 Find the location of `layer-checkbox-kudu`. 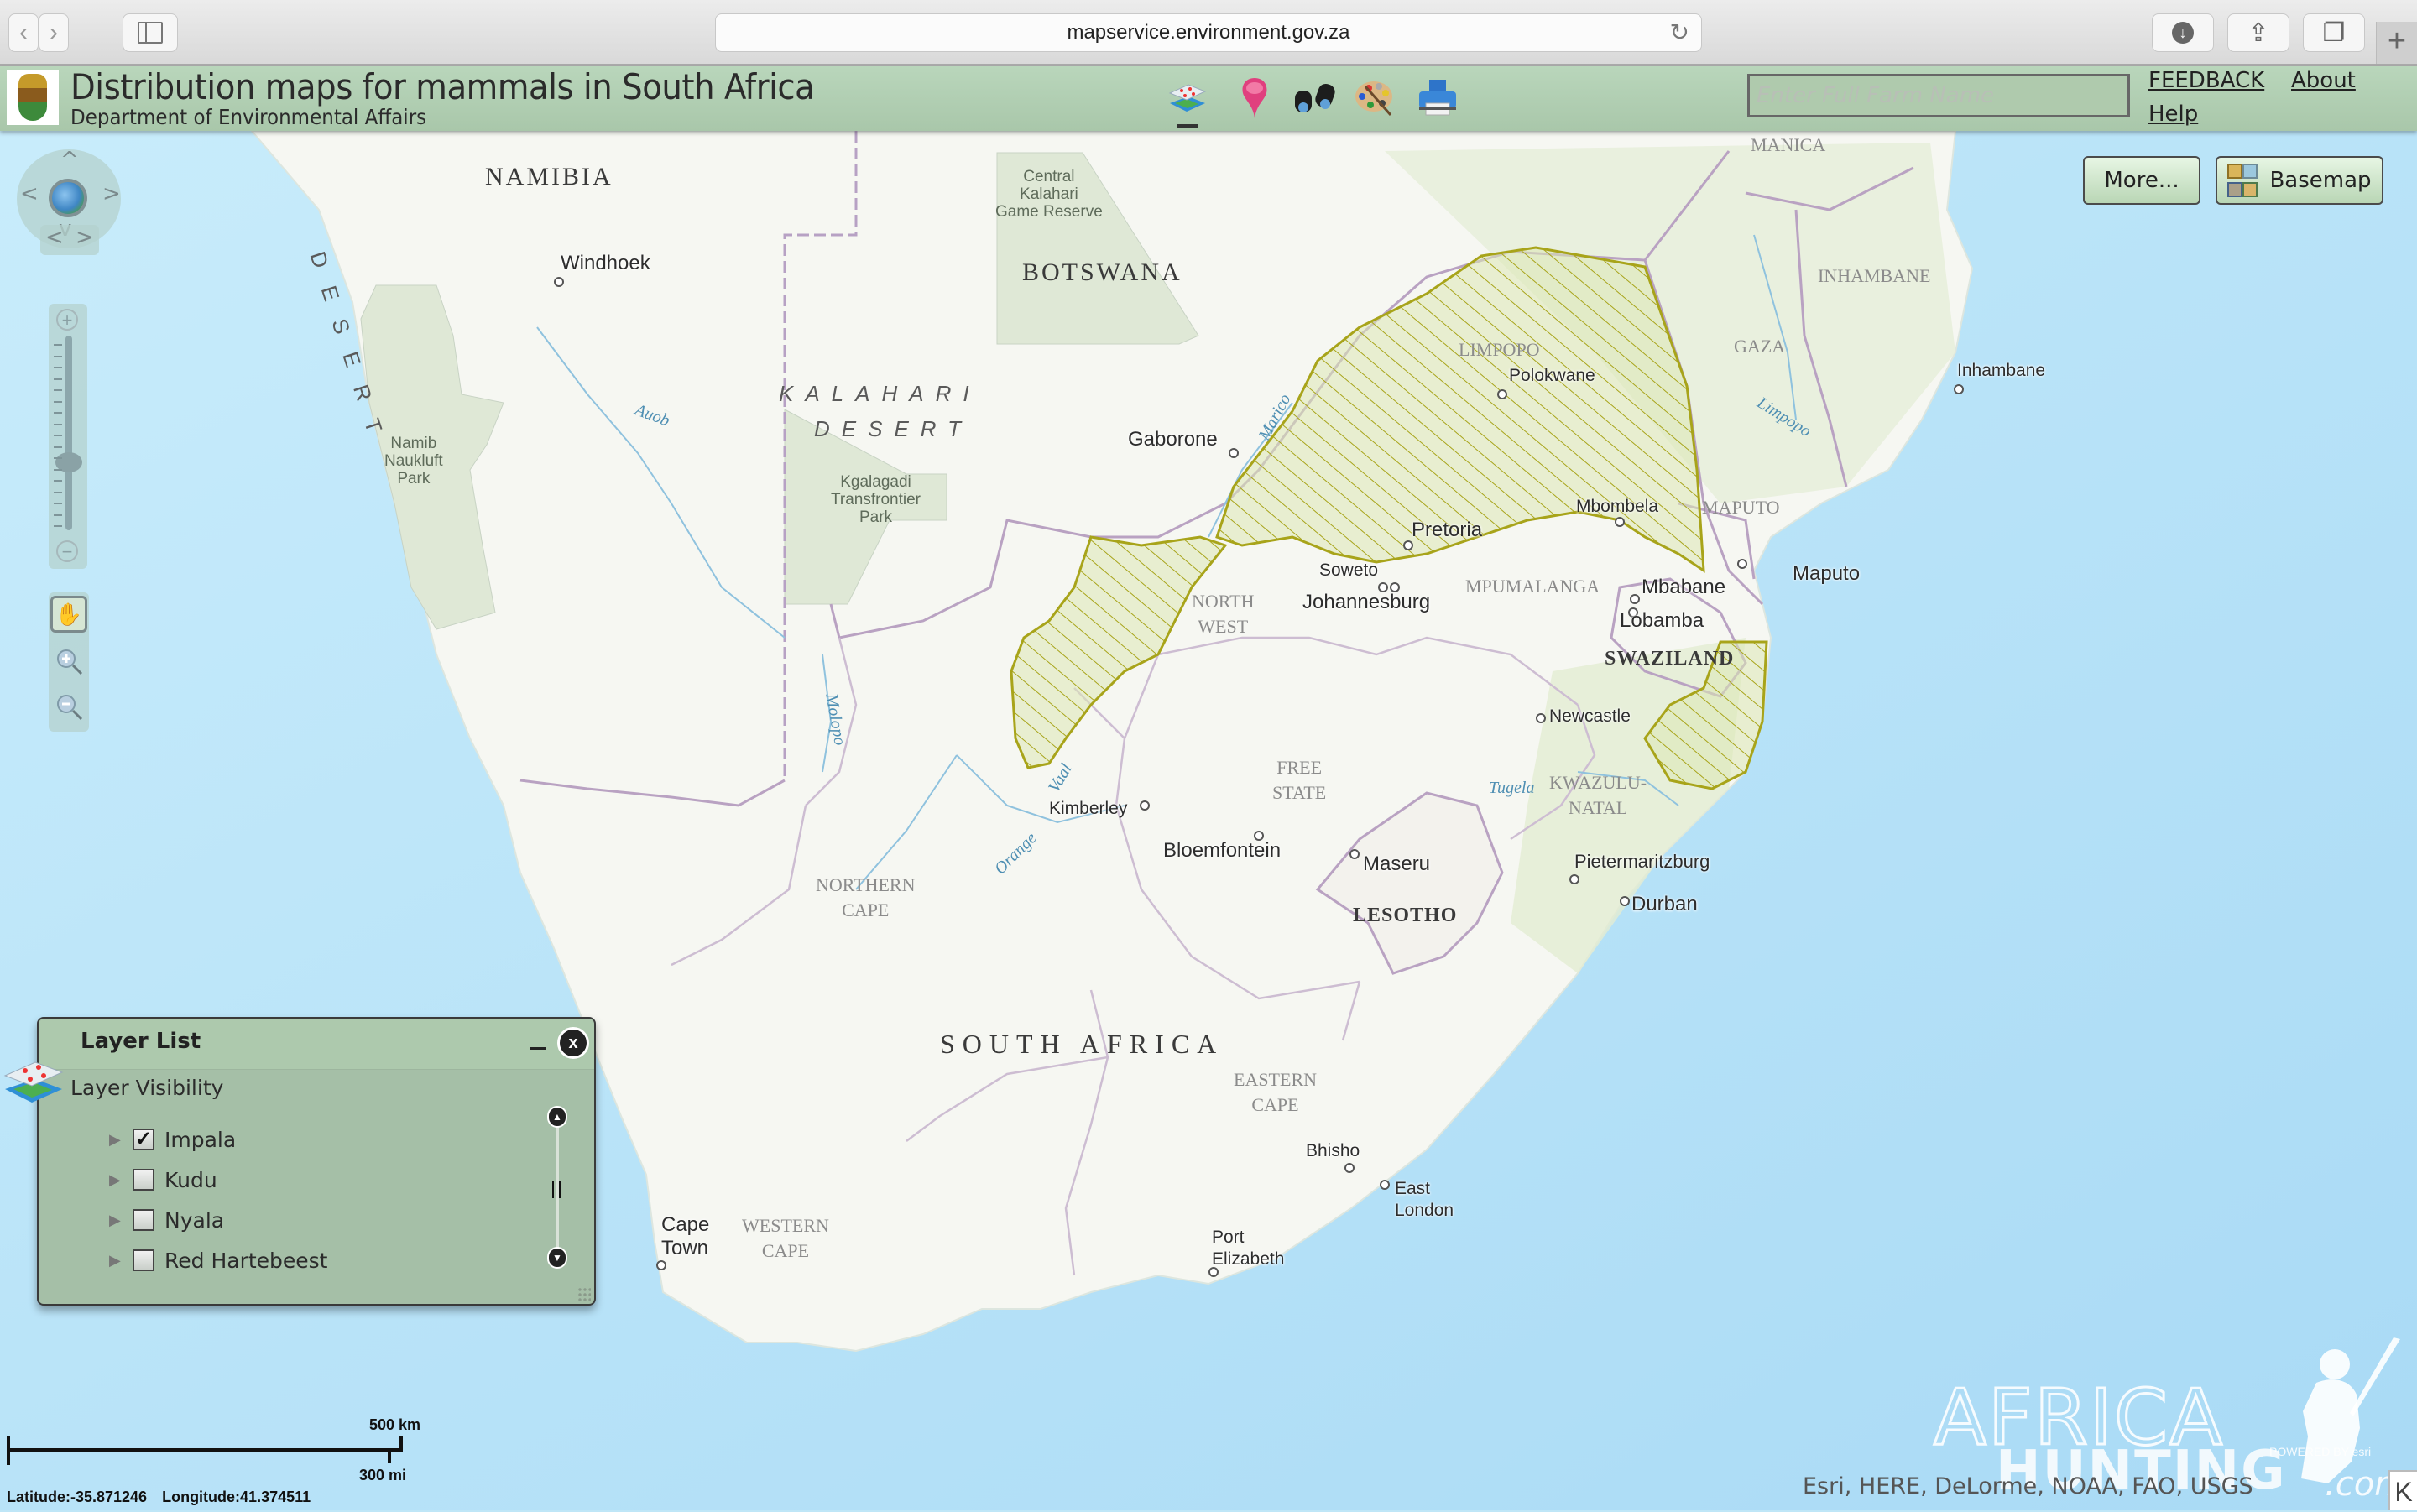

layer-checkbox-kudu is located at coordinates (143, 1180).